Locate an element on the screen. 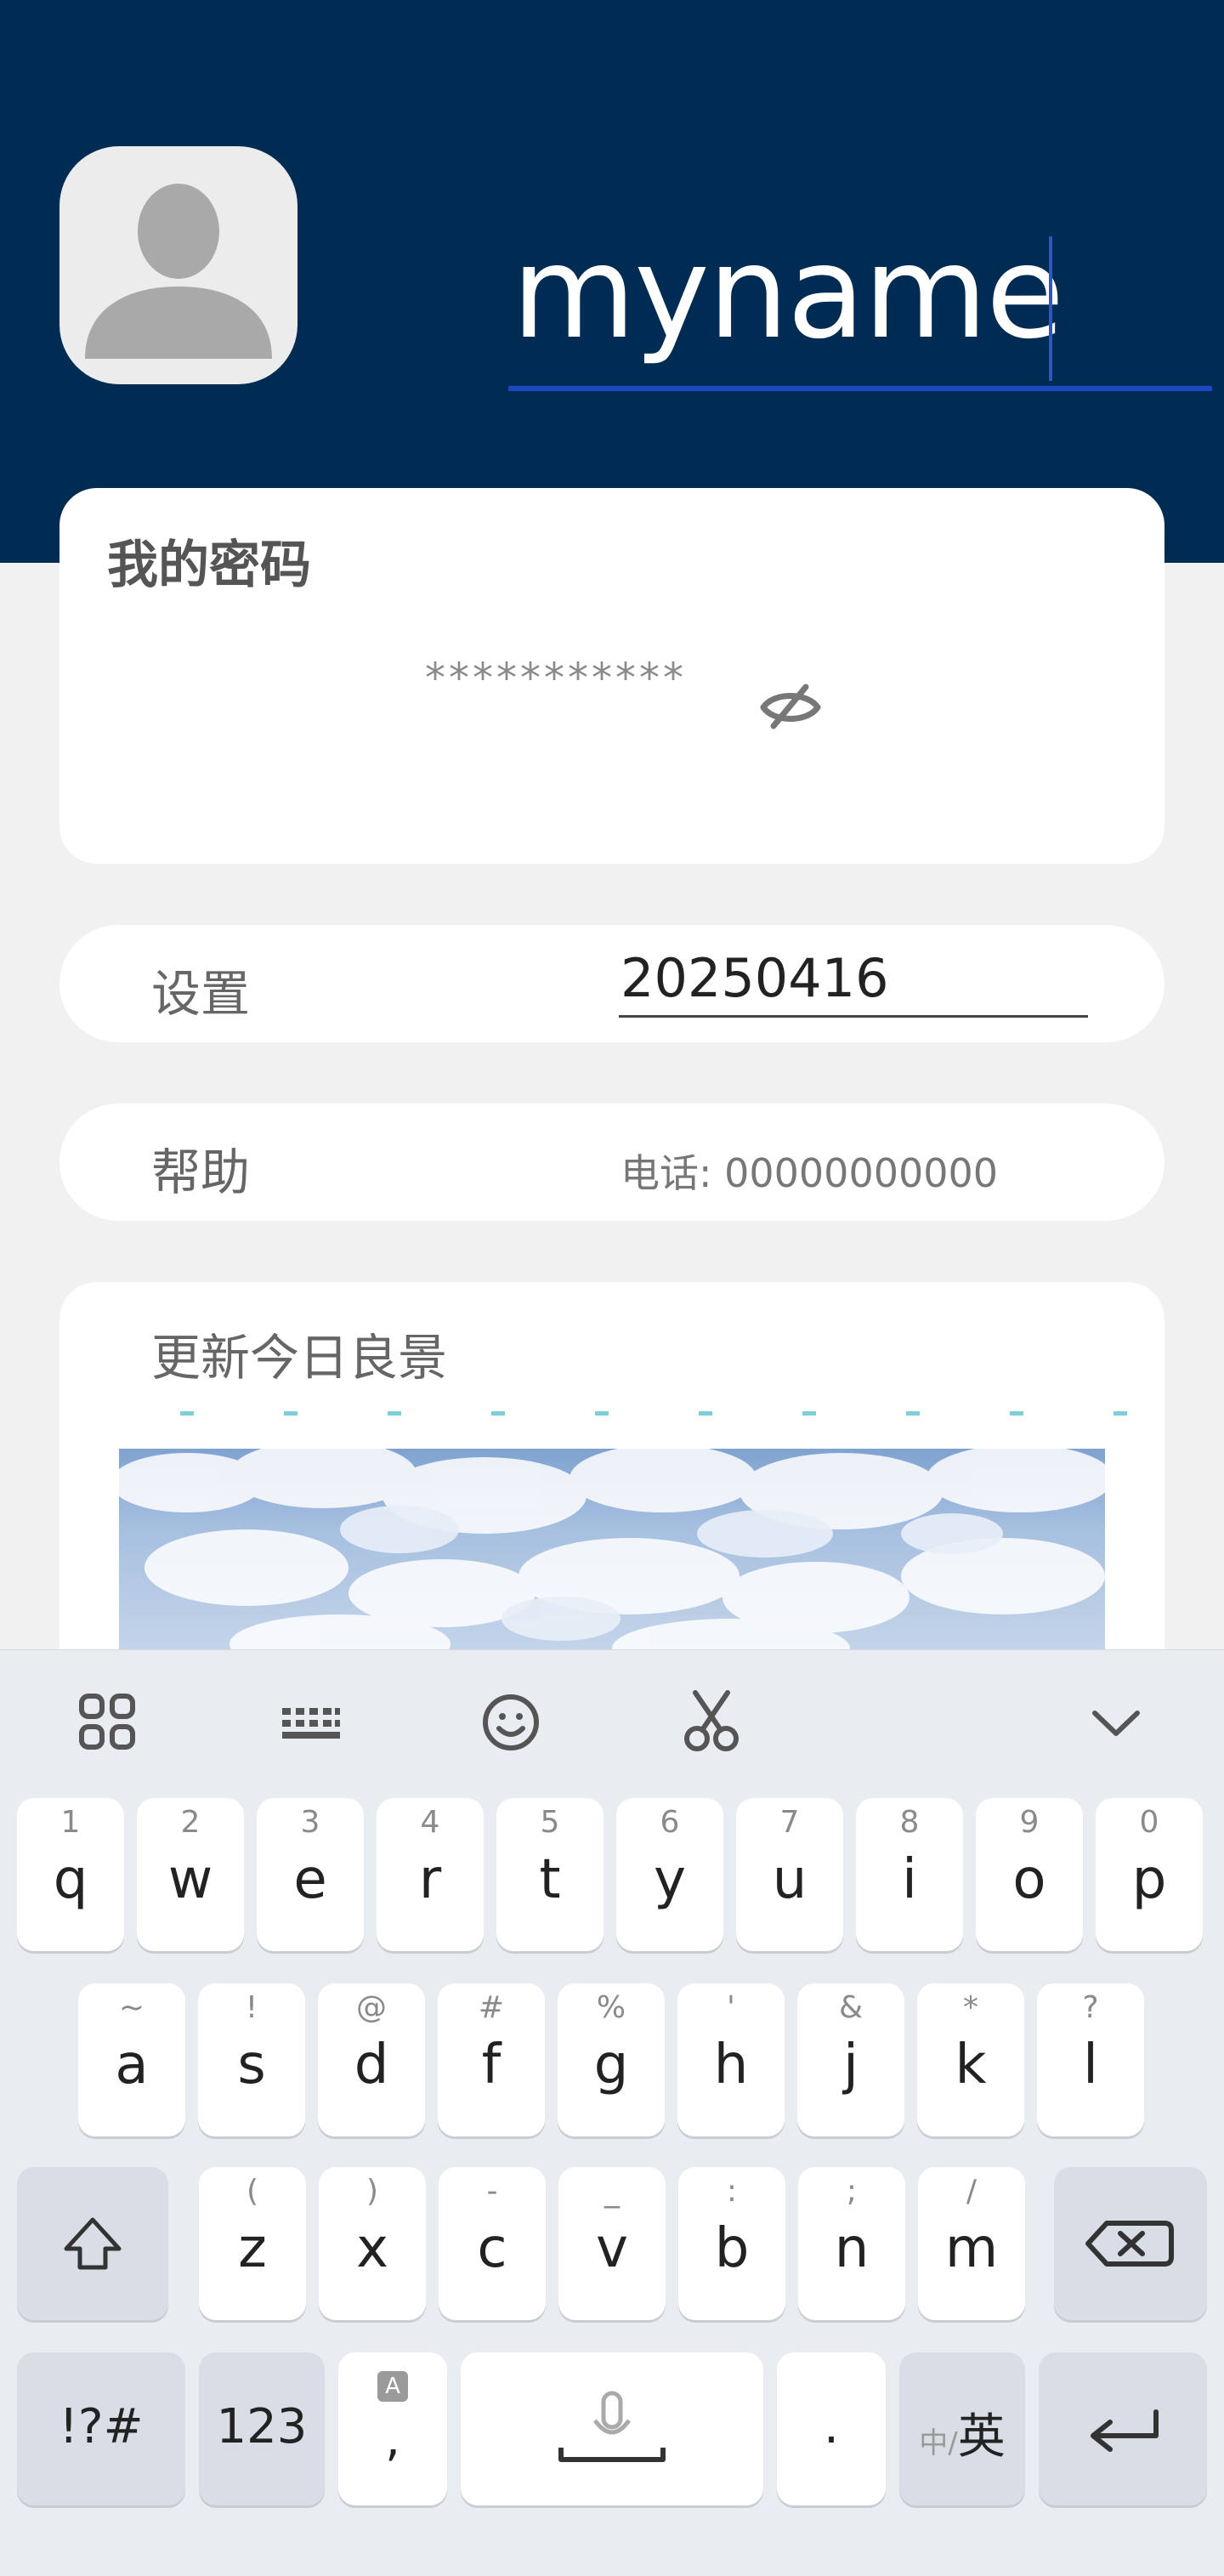  key-x: ) x is located at coordinates (372, 2244).